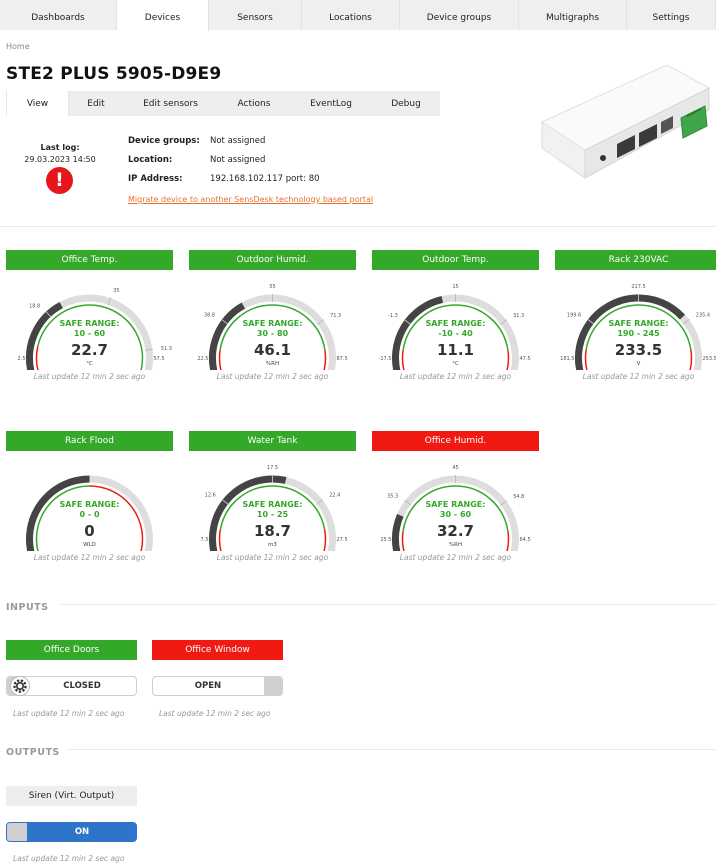 The image size is (716, 866). I want to click on tab-eventlog: EventLog, so click(331, 103).